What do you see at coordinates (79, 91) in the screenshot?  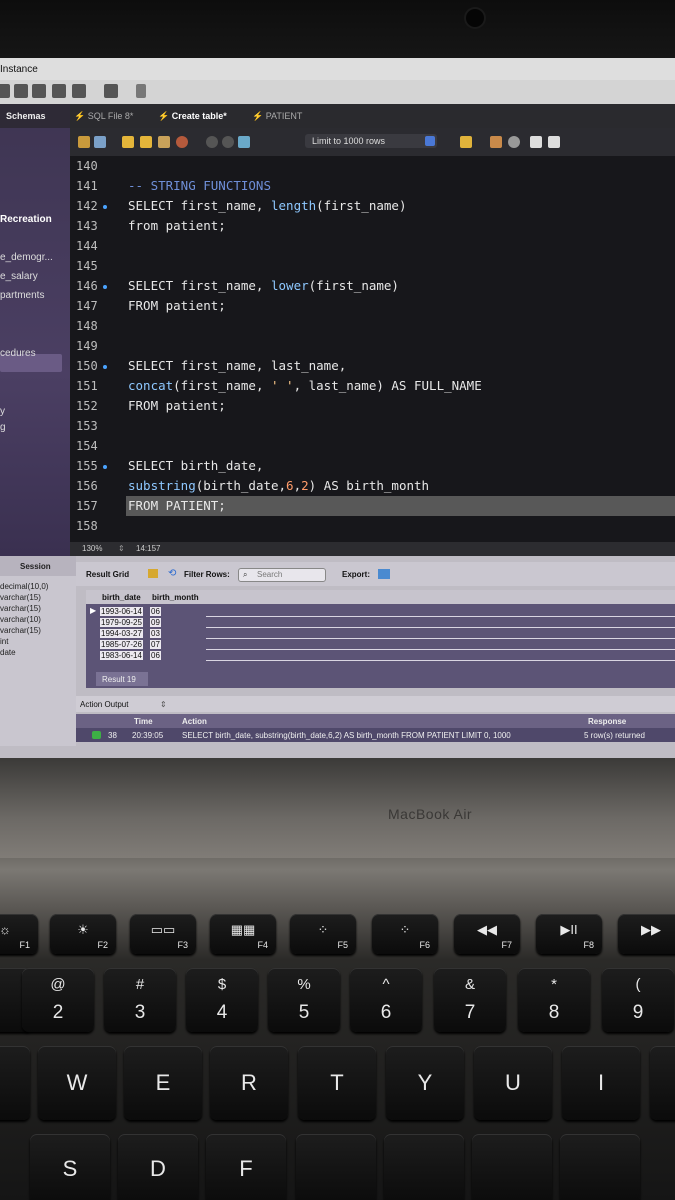 I see `view-icon` at bounding box center [79, 91].